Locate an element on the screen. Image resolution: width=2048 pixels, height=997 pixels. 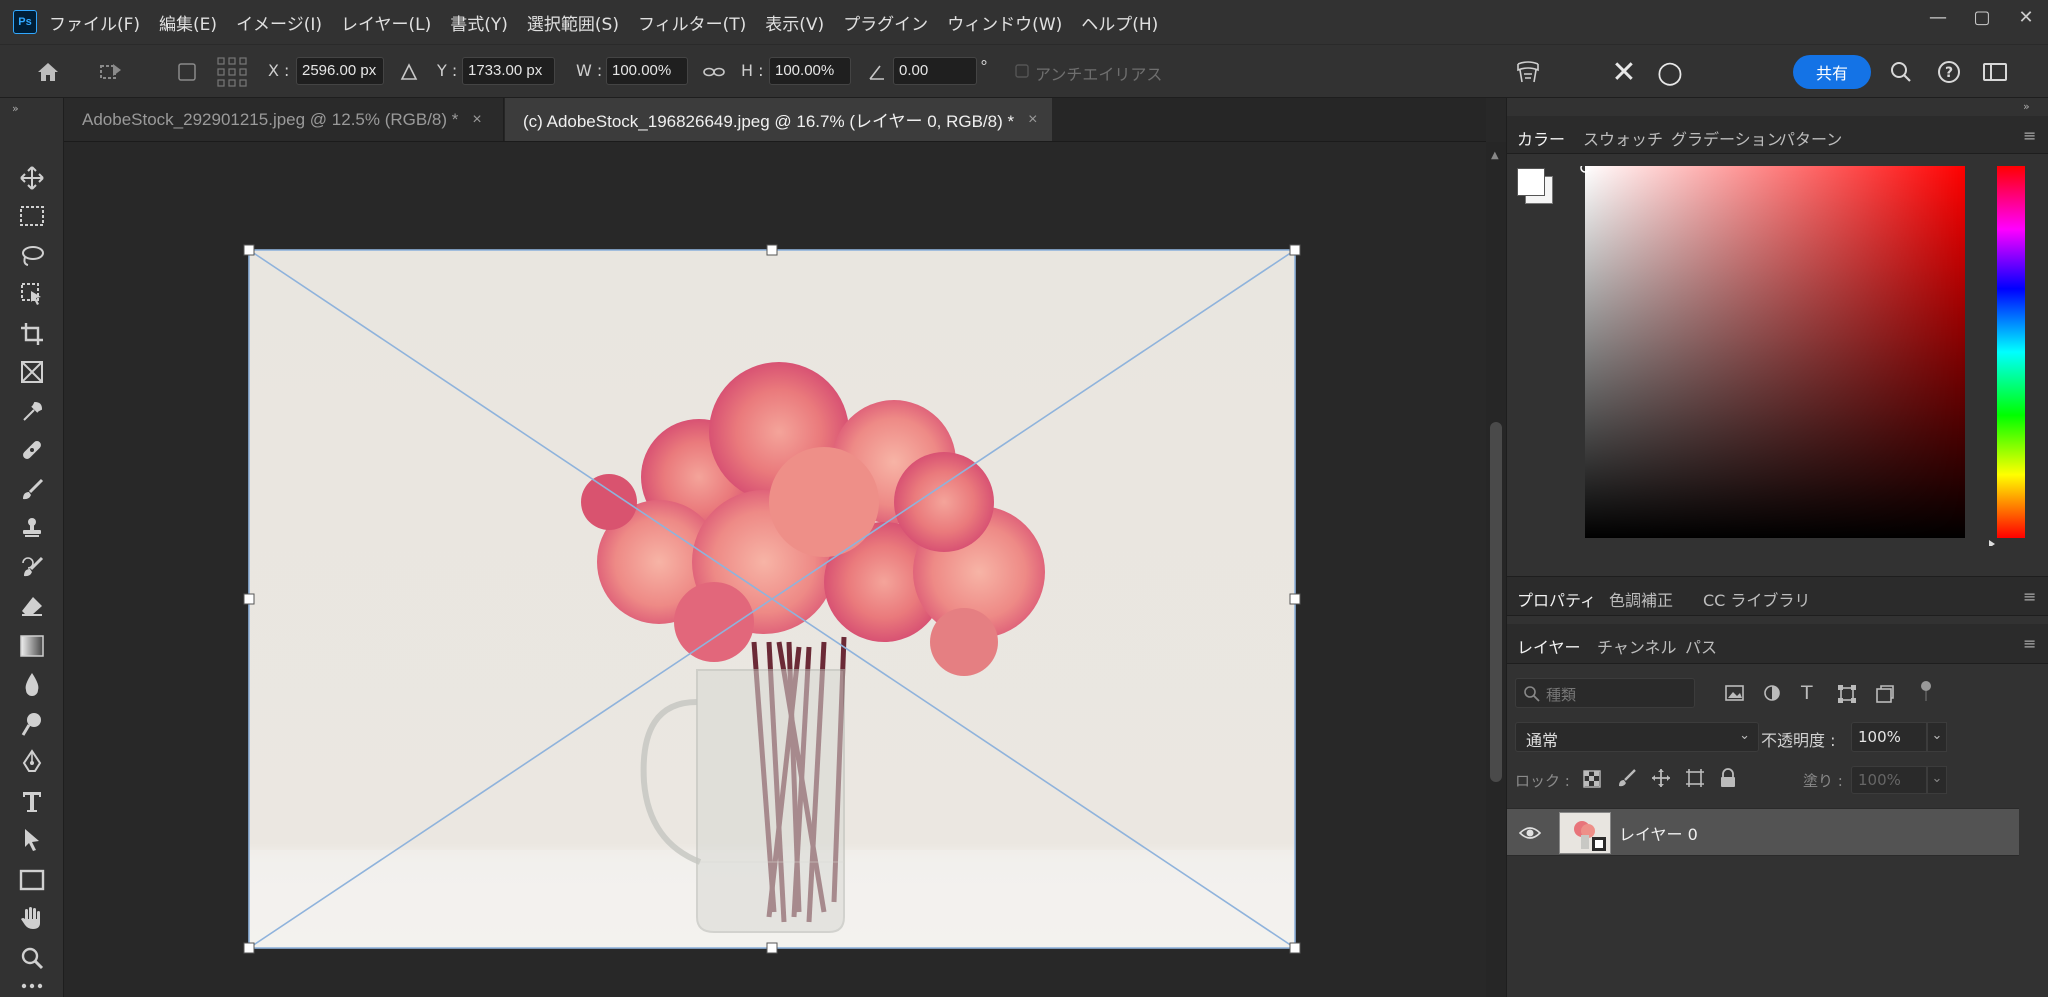
collapse-panels-icon: » is located at coordinates (2026, 106).